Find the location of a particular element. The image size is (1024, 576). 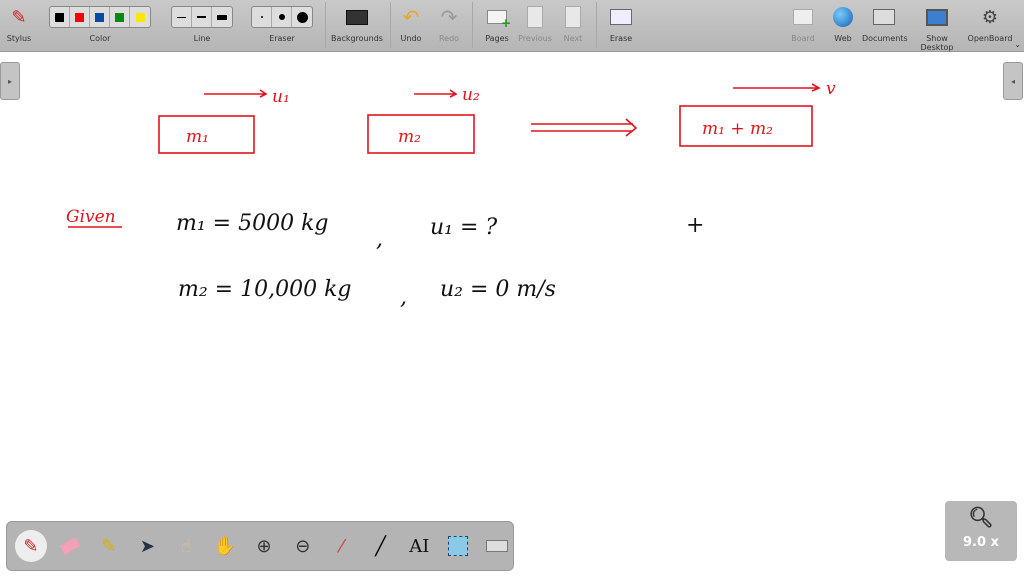

board-icon is located at coordinates (803, 17).